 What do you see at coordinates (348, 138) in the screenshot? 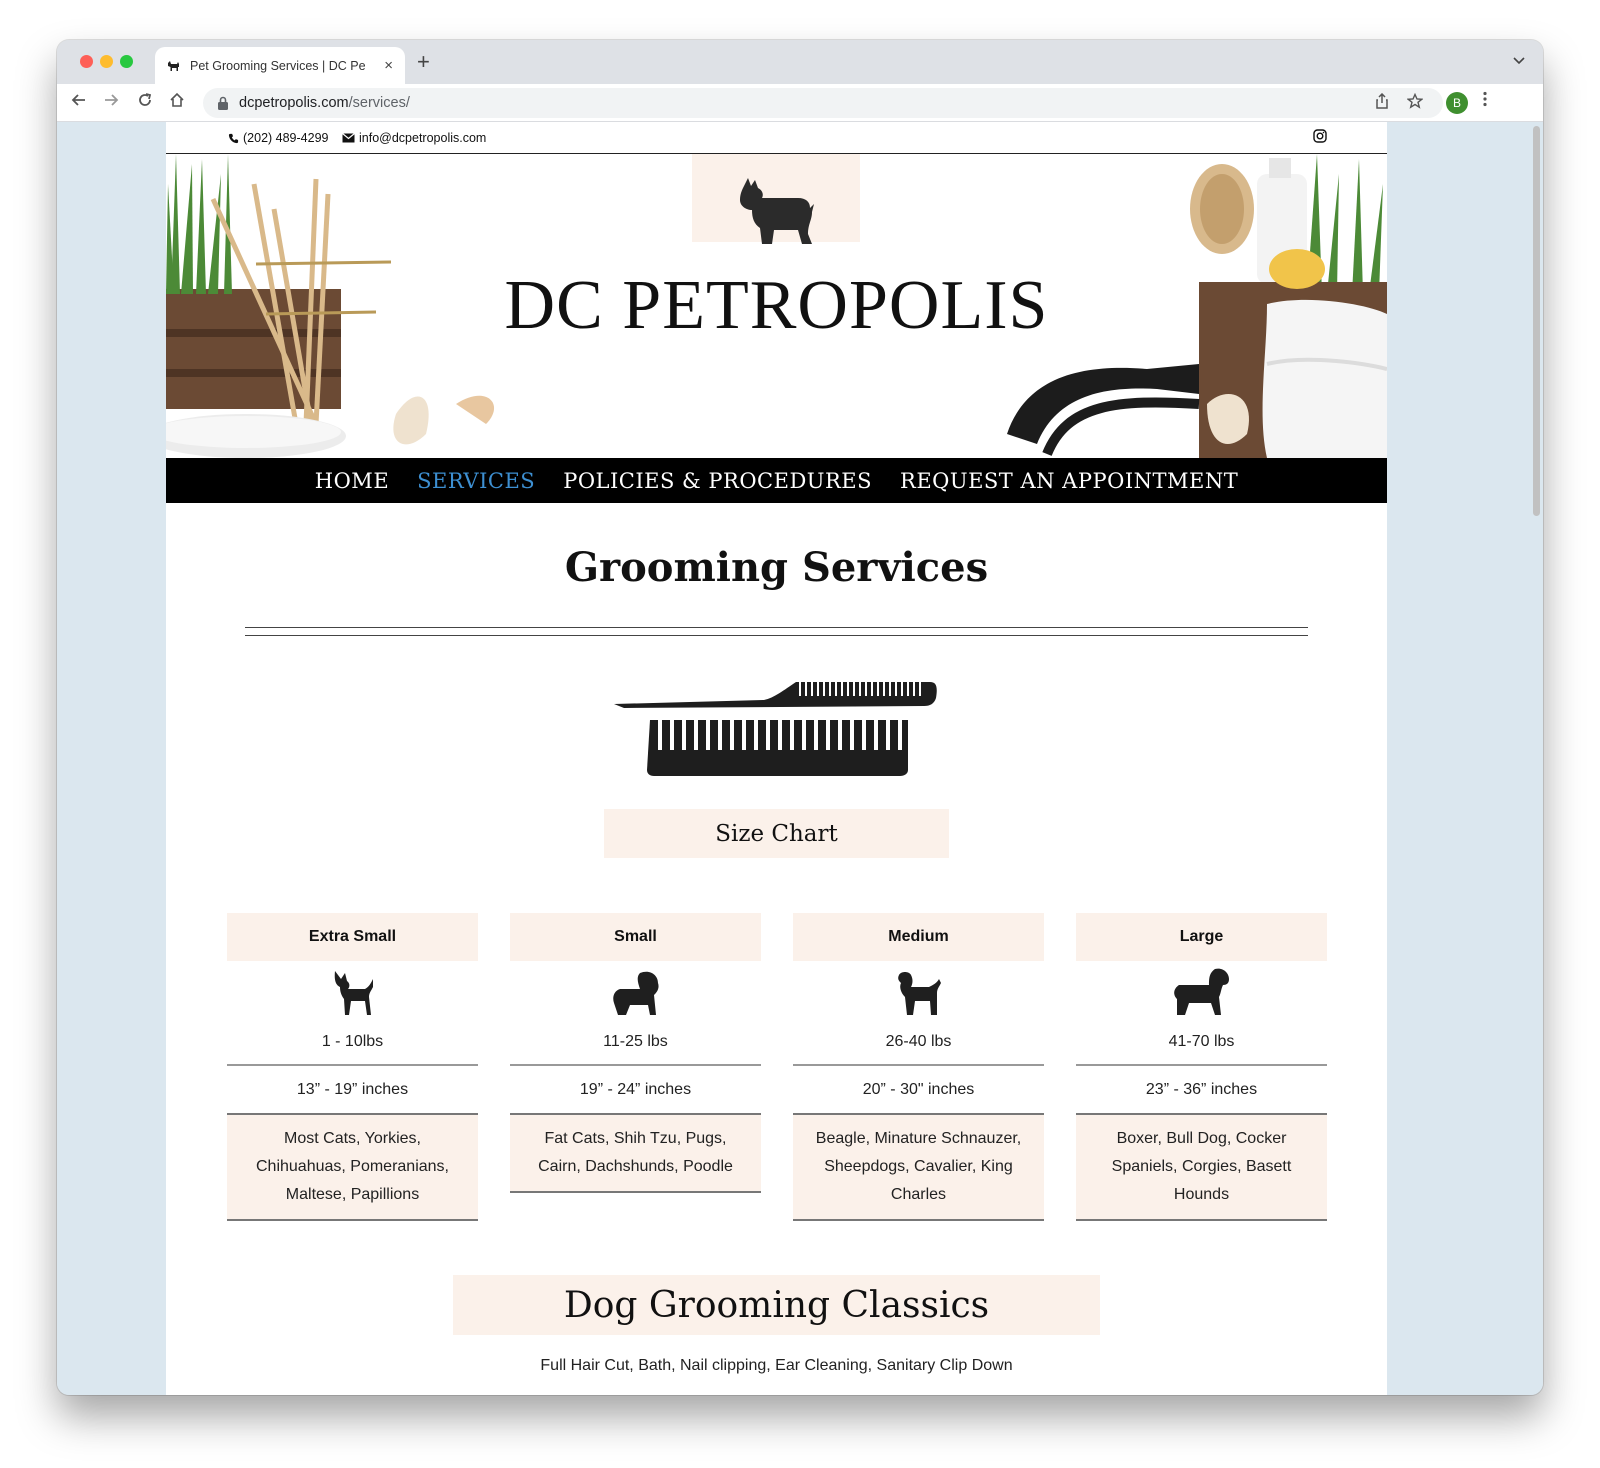
I see `email-icon` at bounding box center [348, 138].